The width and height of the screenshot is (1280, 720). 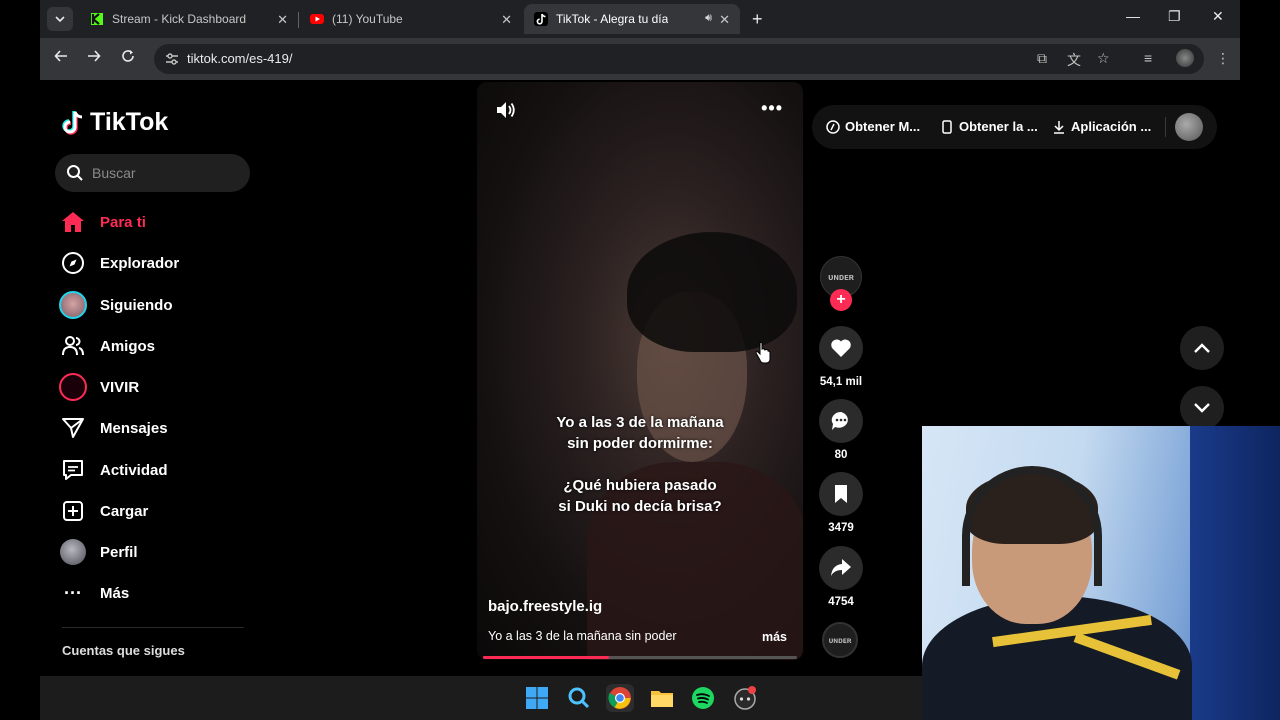 I want to click on more-options-icon: •••, so click(x=772, y=108).